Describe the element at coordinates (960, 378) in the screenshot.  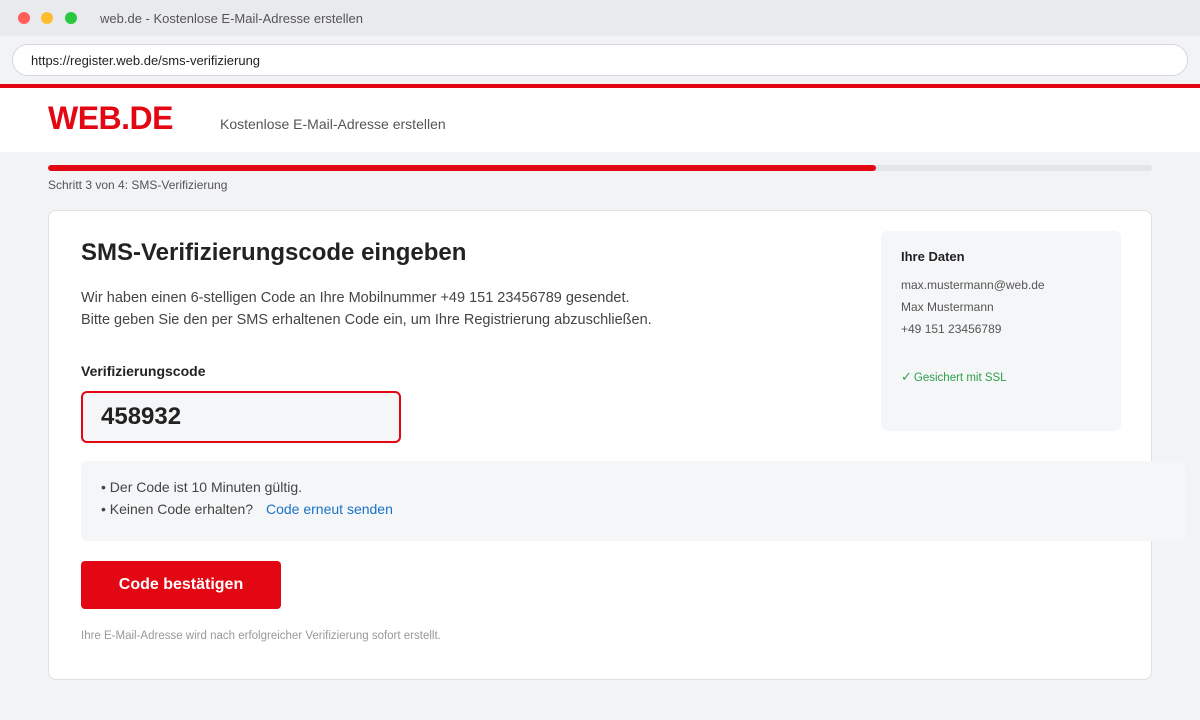
I see `ssl-text: Gesichert mit SSL` at that location.